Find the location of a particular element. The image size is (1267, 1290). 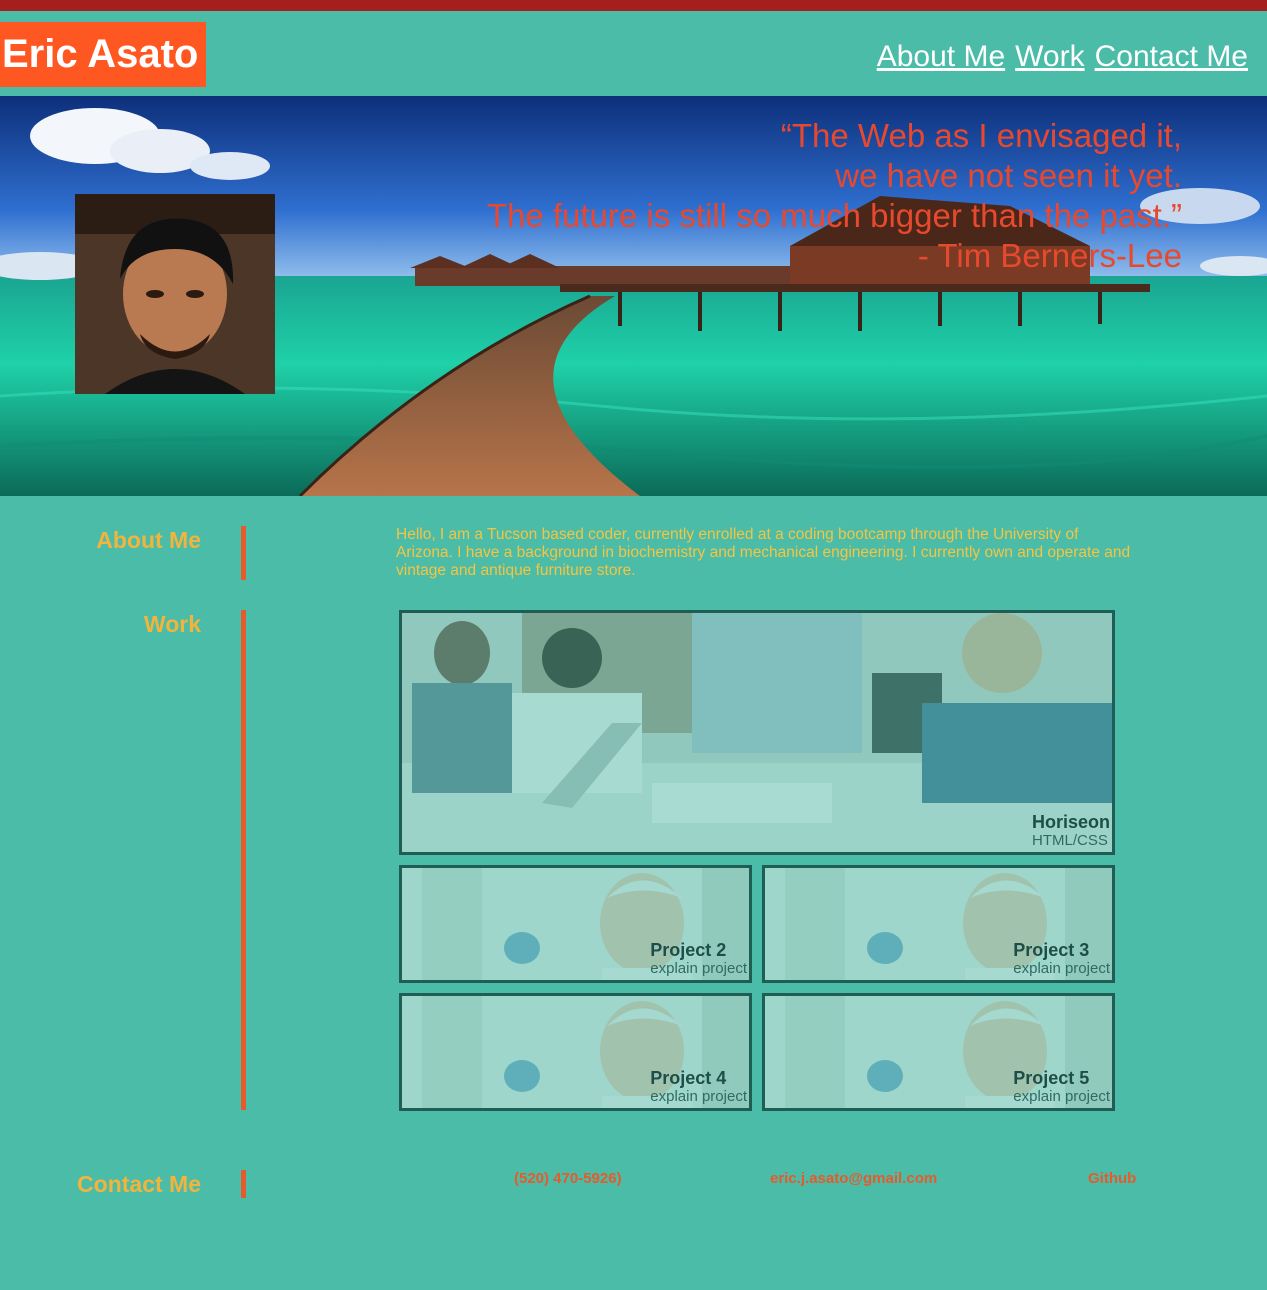

card-caption: Project 4 explain project is located at coordinates (698, 1087).